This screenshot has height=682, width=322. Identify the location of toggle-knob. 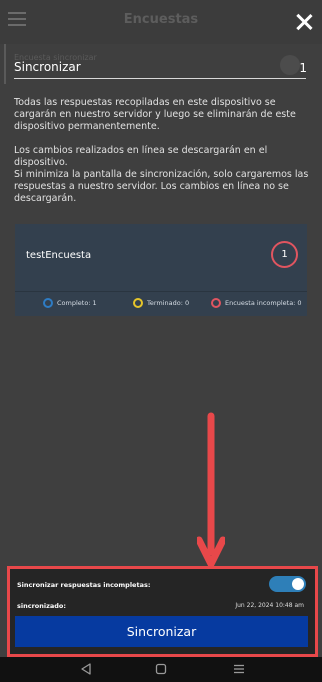
(298, 584).